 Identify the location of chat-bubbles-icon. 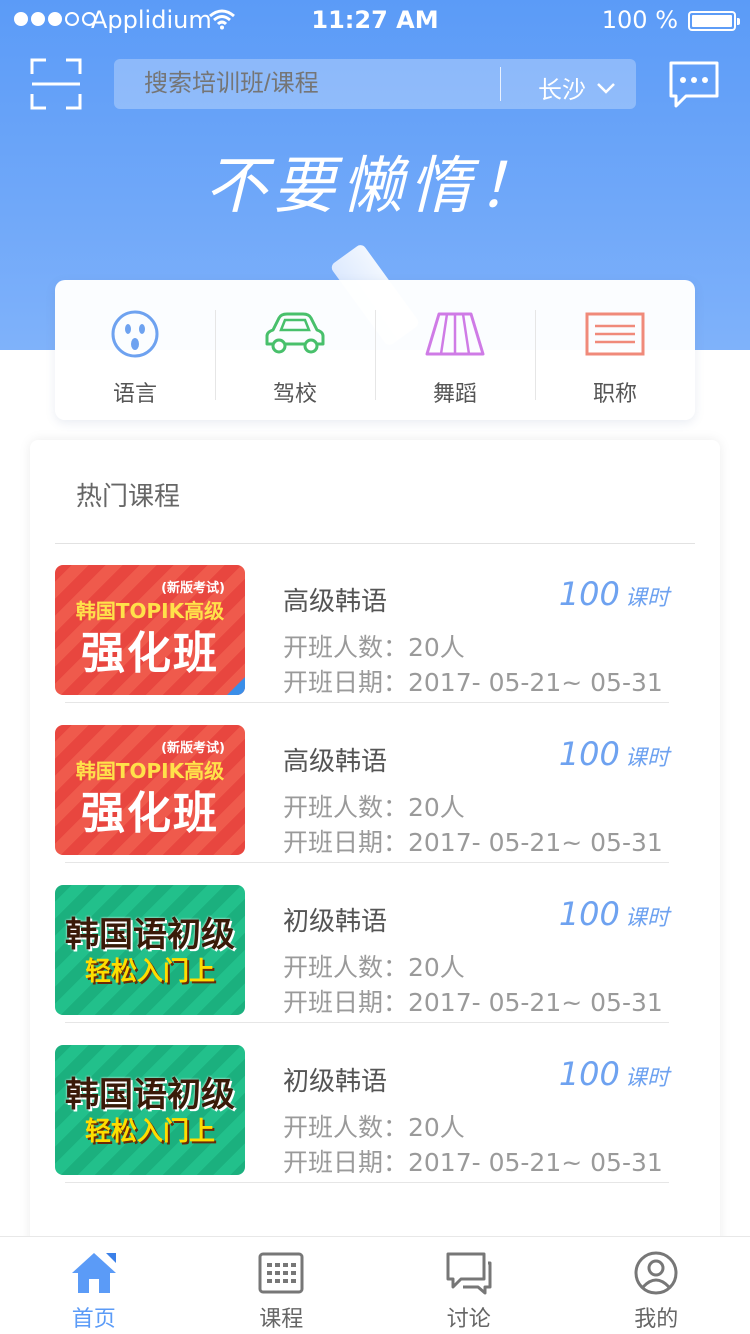
(469, 1273).